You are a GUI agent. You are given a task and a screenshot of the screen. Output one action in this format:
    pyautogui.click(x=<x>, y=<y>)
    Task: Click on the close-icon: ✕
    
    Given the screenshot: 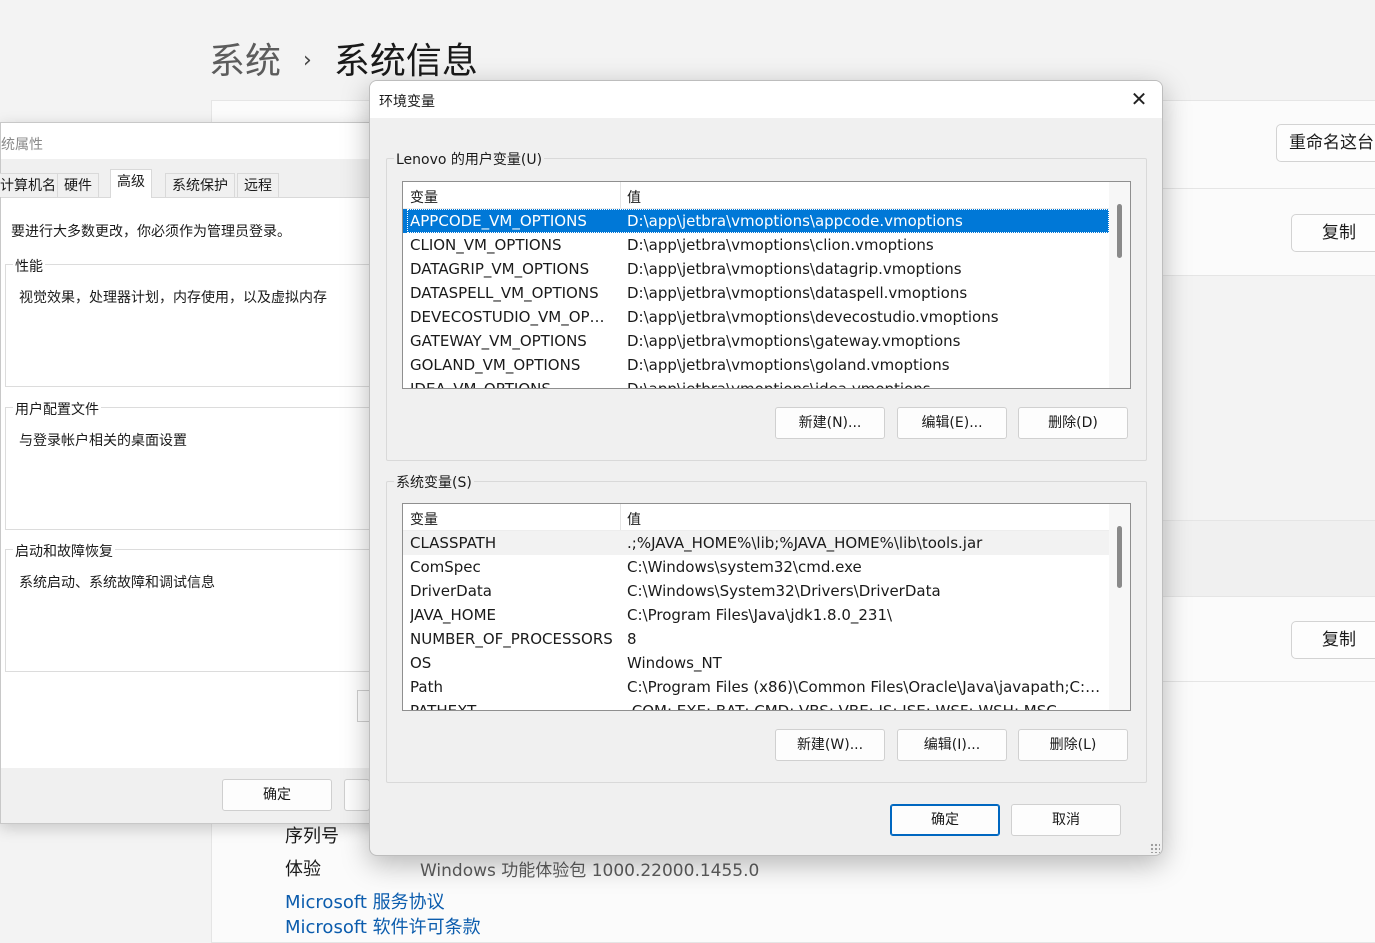 What is the action you would take?
    pyautogui.click(x=1139, y=99)
    